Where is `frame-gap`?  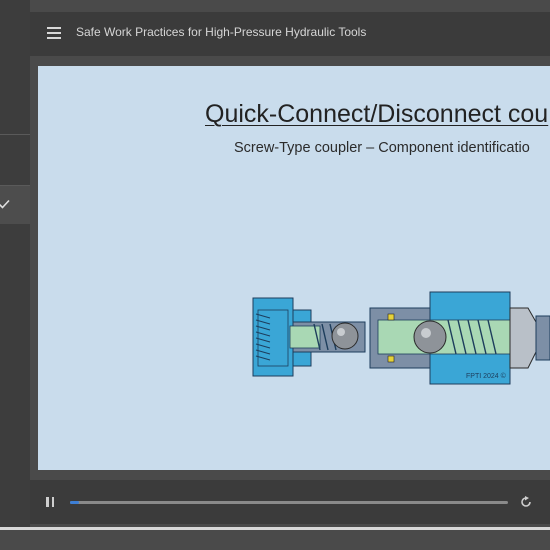 frame-gap is located at coordinates (33, 275).